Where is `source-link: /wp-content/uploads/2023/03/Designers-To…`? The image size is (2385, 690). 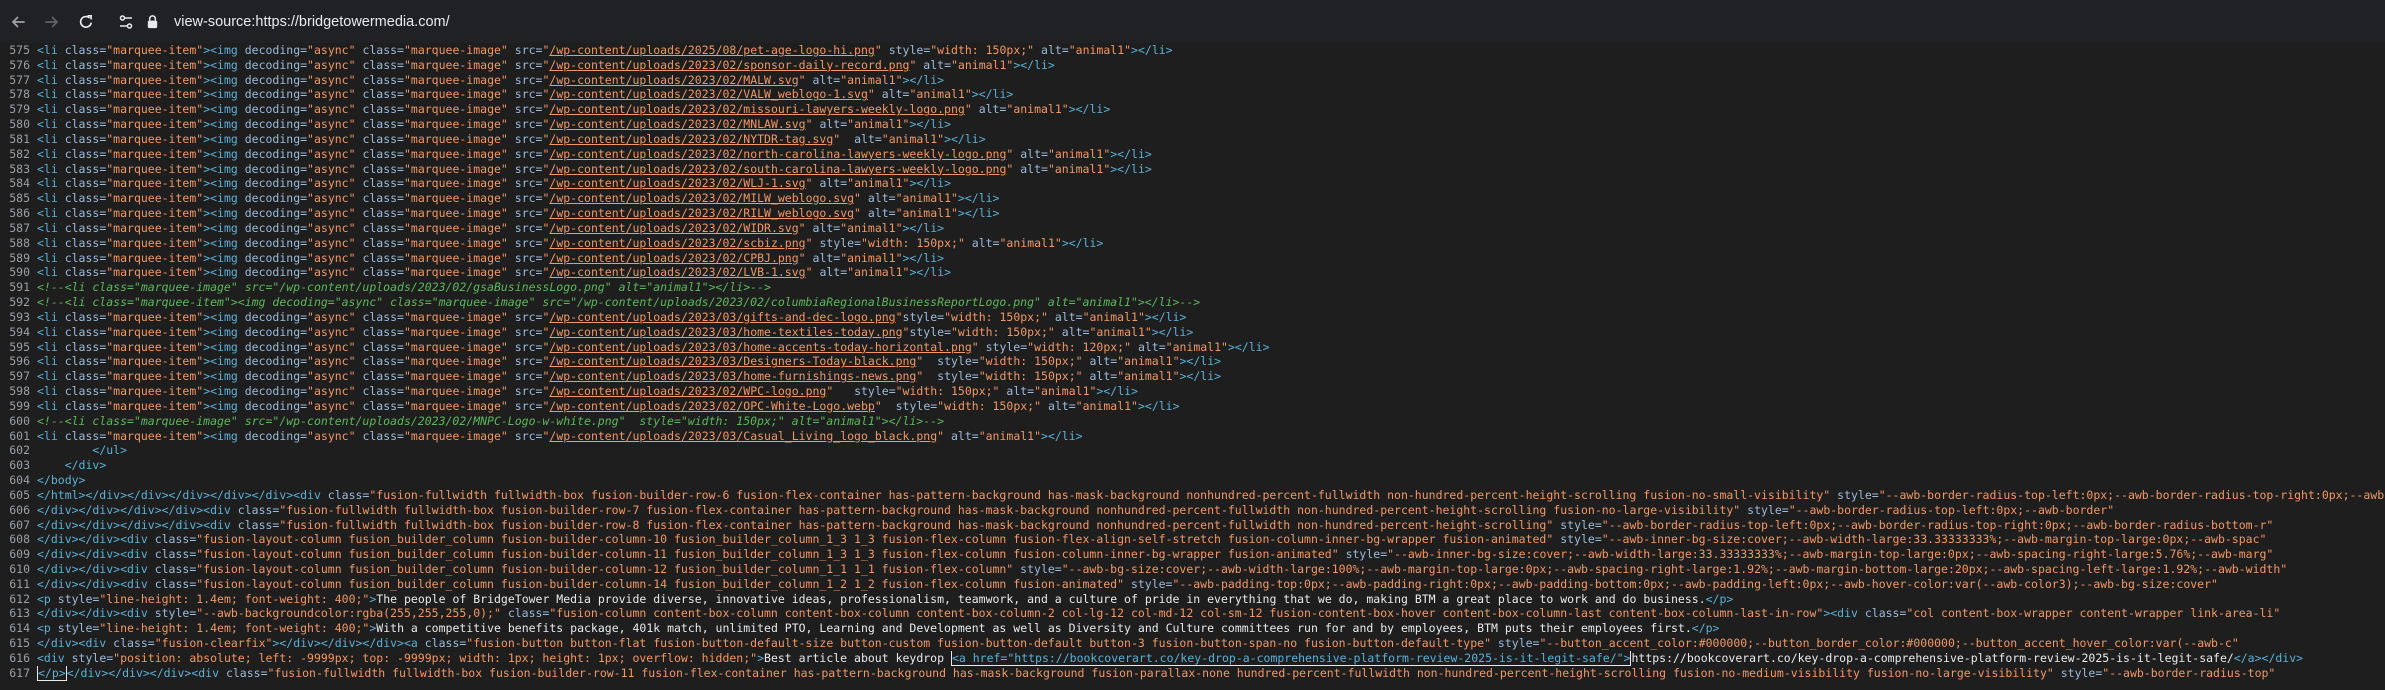 source-link: /wp-content/uploads/2023/03/Designers-To… is located at coordinates (732, 361).